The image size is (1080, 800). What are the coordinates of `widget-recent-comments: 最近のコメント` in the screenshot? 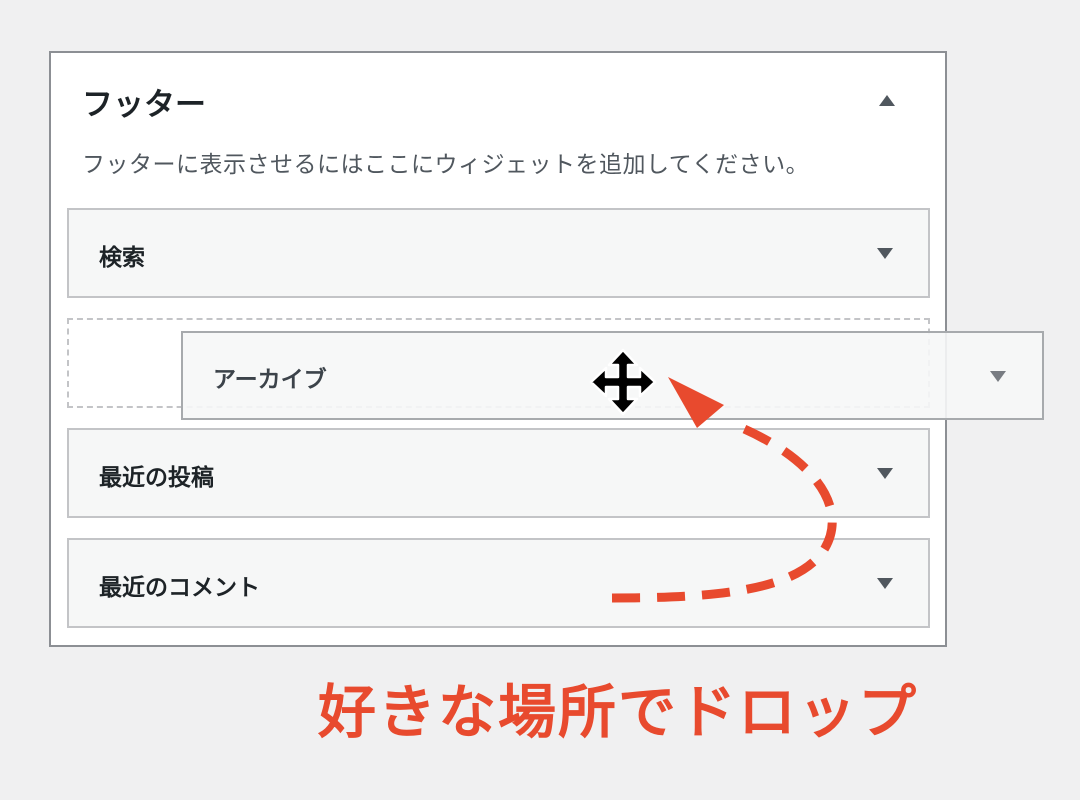 It's located at (498, 583).